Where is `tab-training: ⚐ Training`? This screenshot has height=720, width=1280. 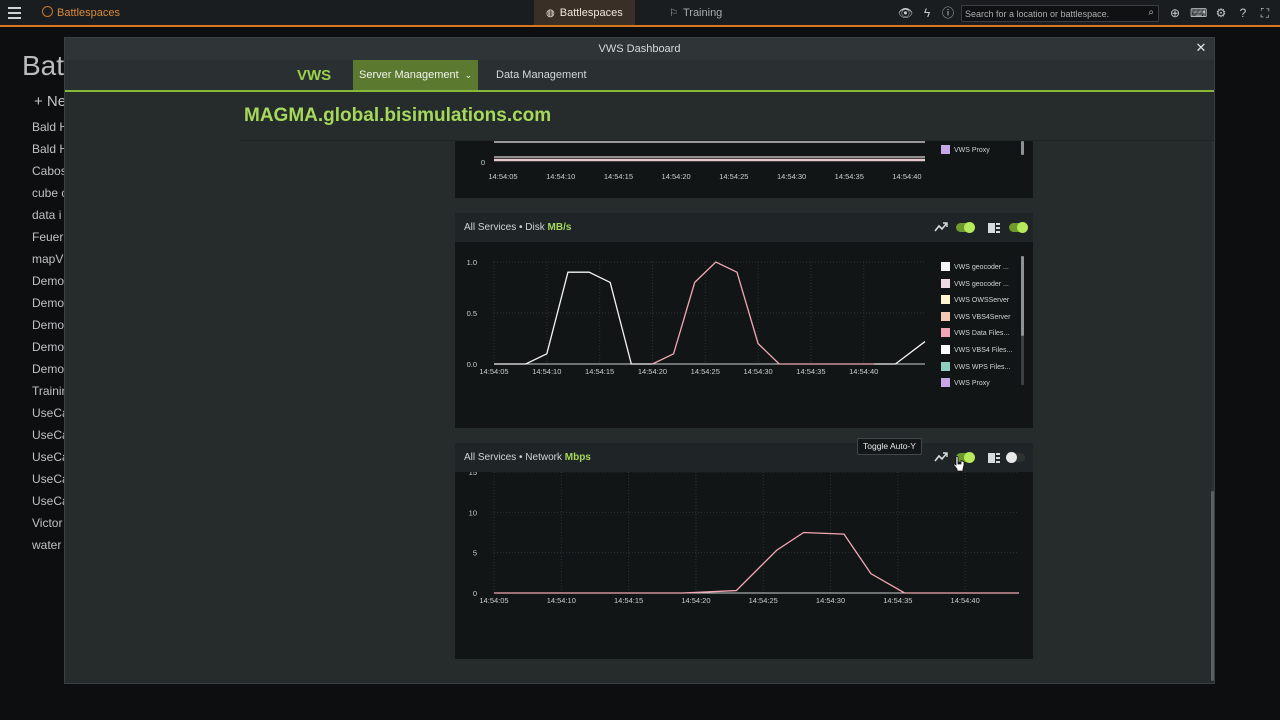 tab-training: ⚐ Training is located at coordinates (695, 13).